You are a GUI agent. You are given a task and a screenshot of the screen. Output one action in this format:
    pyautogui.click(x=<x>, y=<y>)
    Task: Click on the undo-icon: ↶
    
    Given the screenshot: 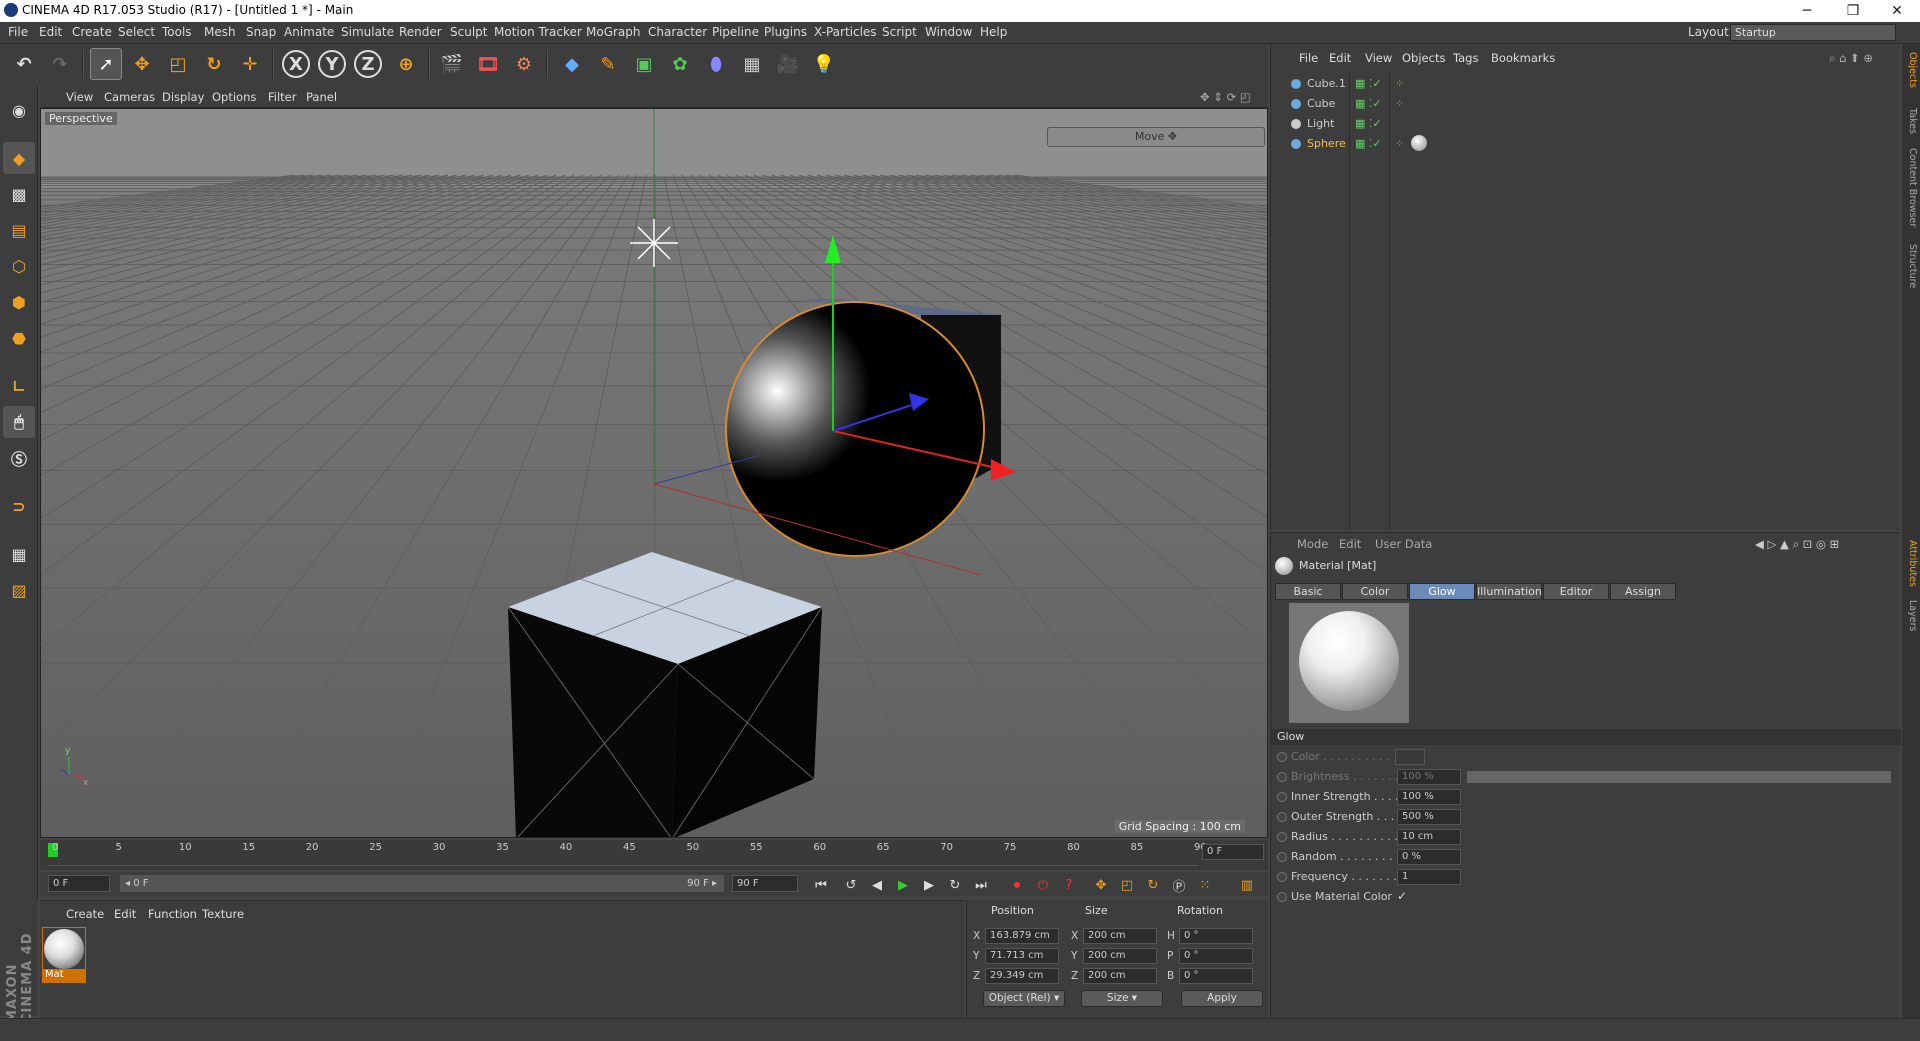 What is the action you would take?
    pyautogui.click(x=24, y=64)
    